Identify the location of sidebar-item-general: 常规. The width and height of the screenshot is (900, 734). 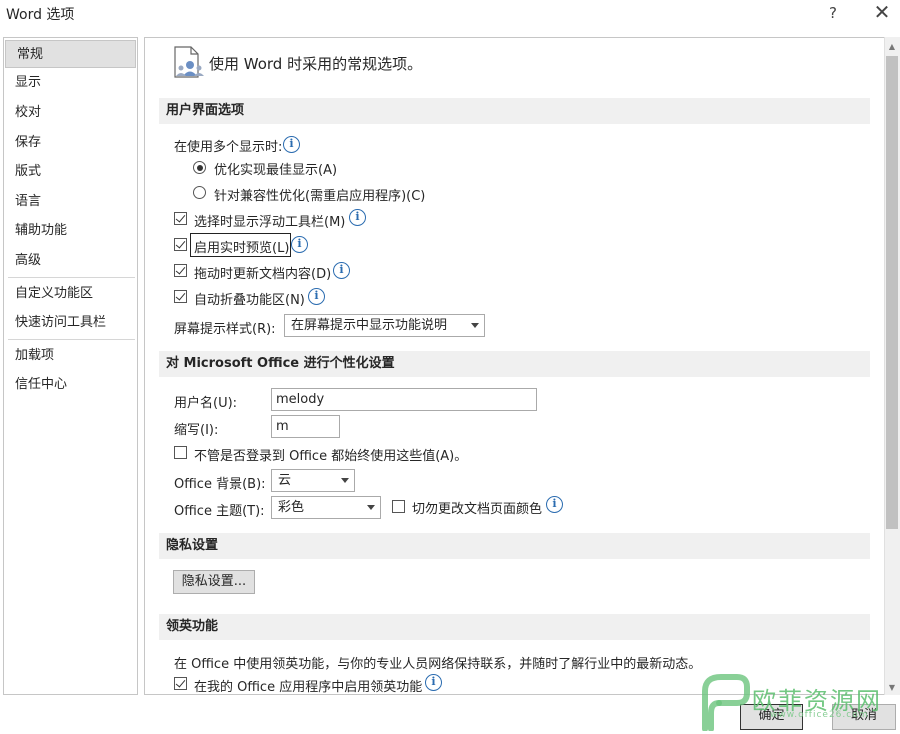
(70, 54).